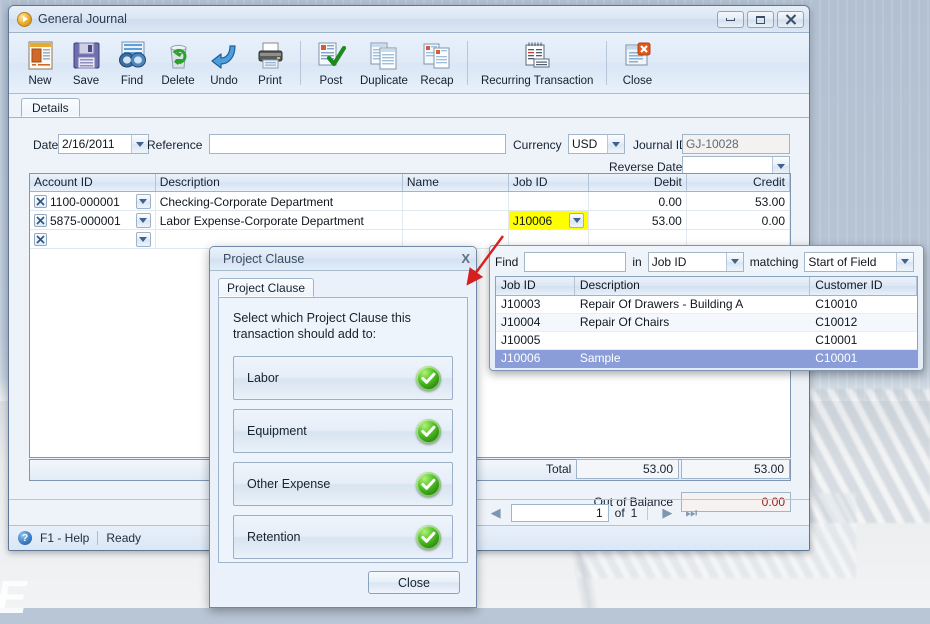 The width and height of the screenshot is (930, 624). What do you see at coordinates (465, 258) in the screenshot?
I see `dialog-close-icon: X` at bounding box center [465, 258].